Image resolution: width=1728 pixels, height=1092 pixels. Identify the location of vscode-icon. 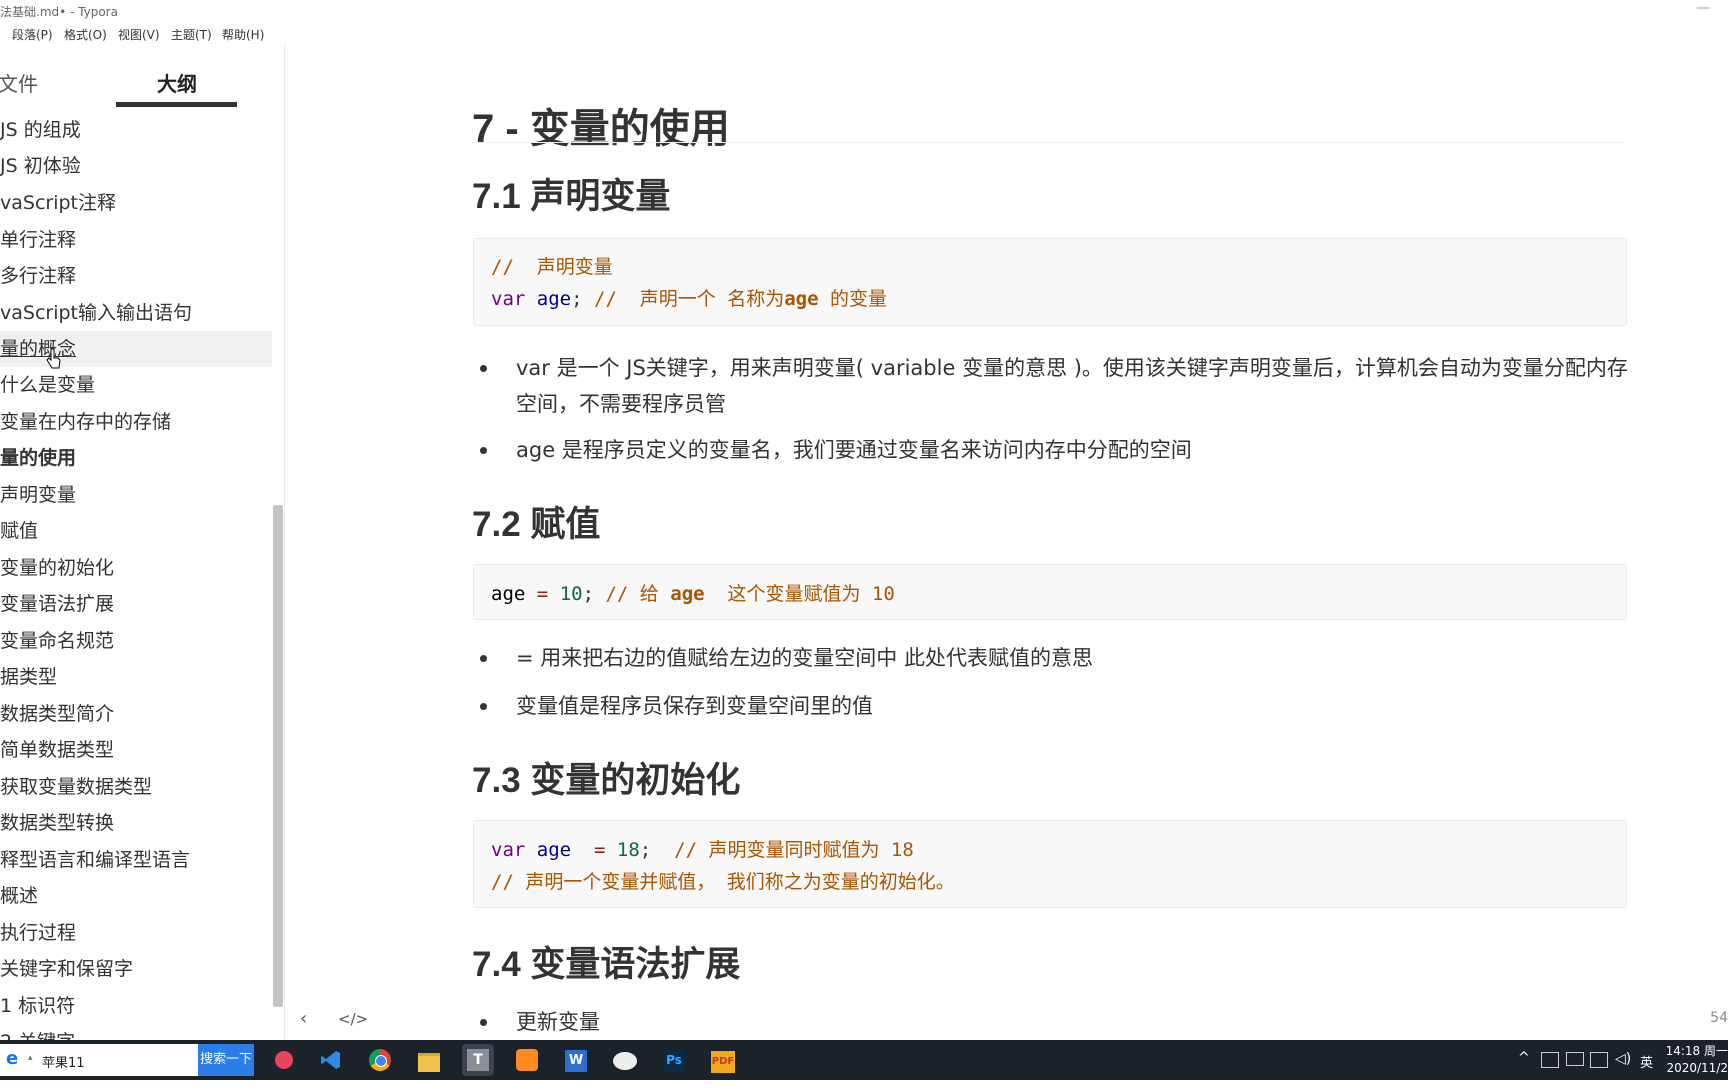
(331, 1060).